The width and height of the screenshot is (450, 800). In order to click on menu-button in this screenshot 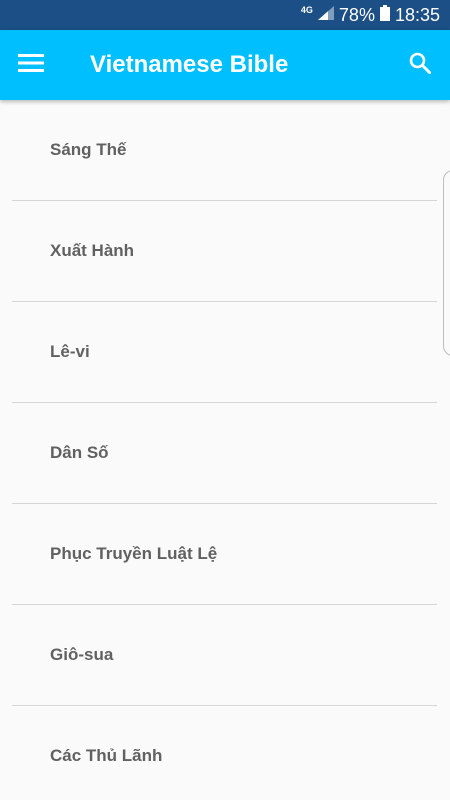, I will do `click(31, 65)`.